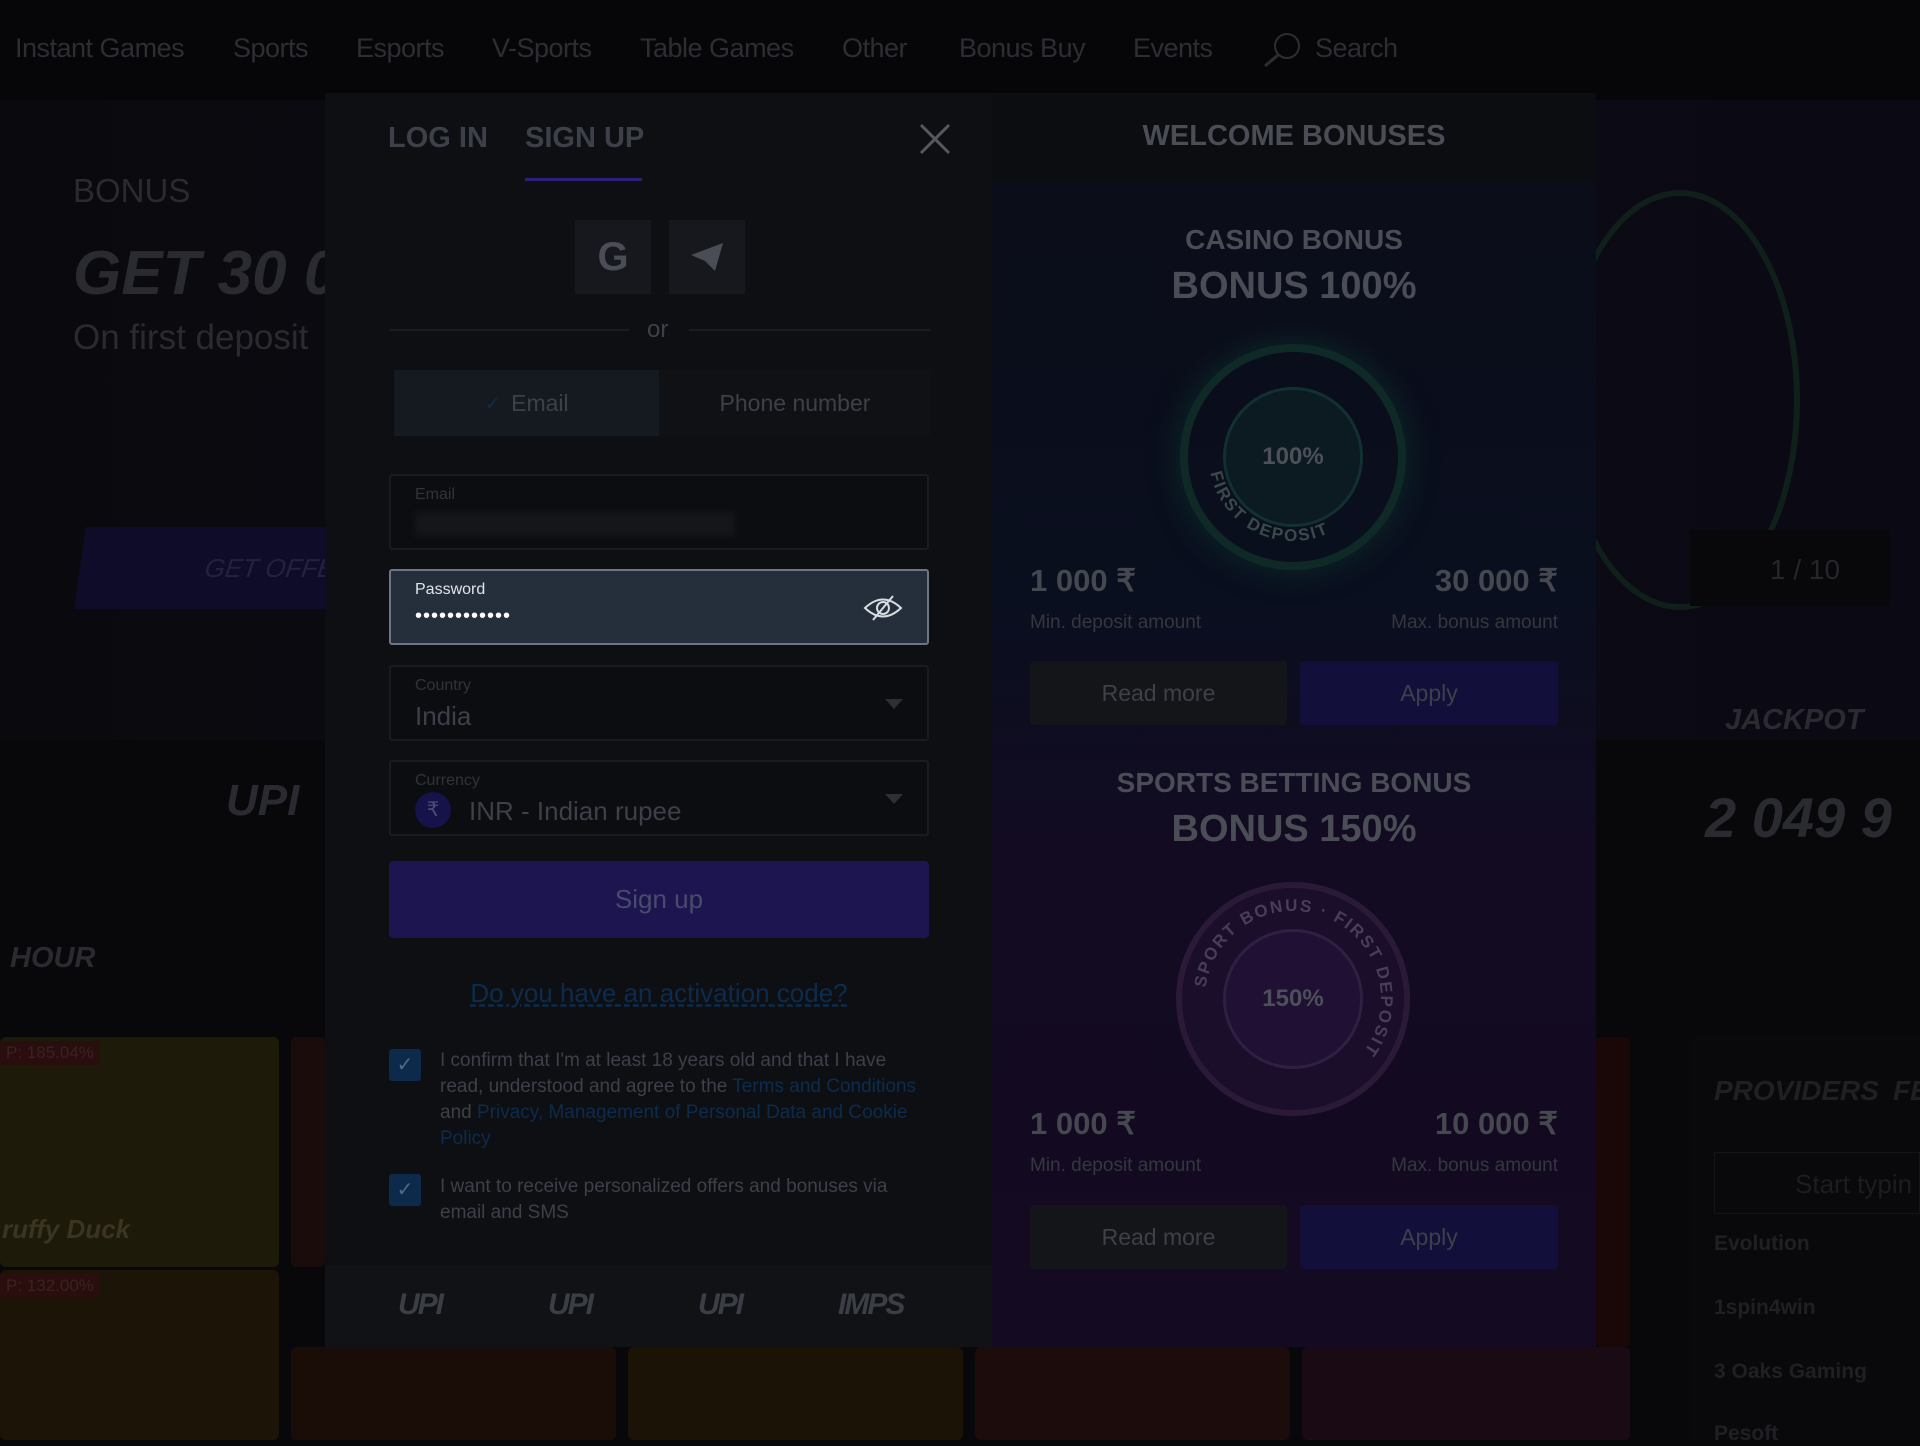  What do you see at coordinates (575, 524) in the screenshot?
I see `email-value-blurred` at bounding box center [575, 524].